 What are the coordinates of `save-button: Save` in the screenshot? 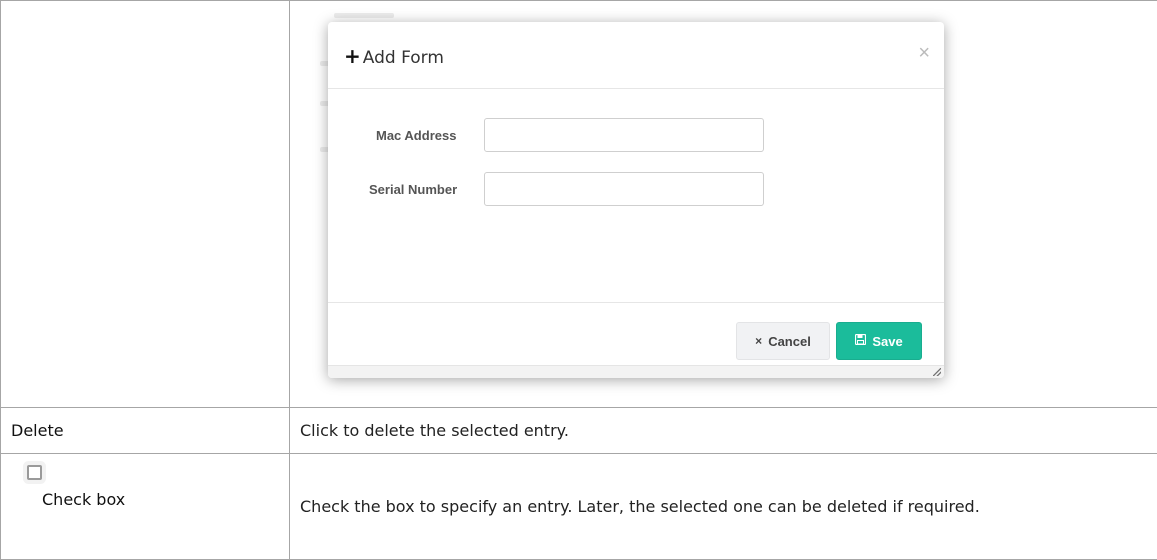 It's located at (879, 341).